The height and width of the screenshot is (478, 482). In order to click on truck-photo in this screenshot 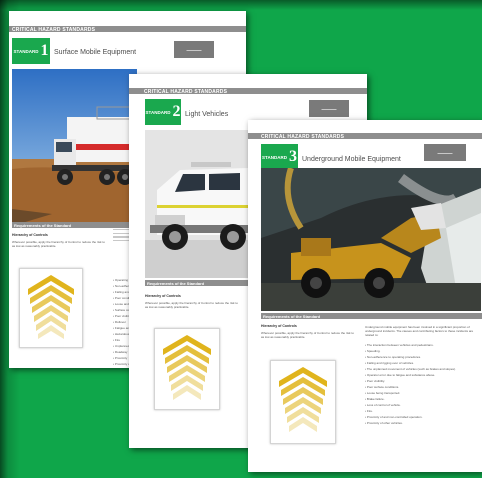, I will do `click(74, 147)`.